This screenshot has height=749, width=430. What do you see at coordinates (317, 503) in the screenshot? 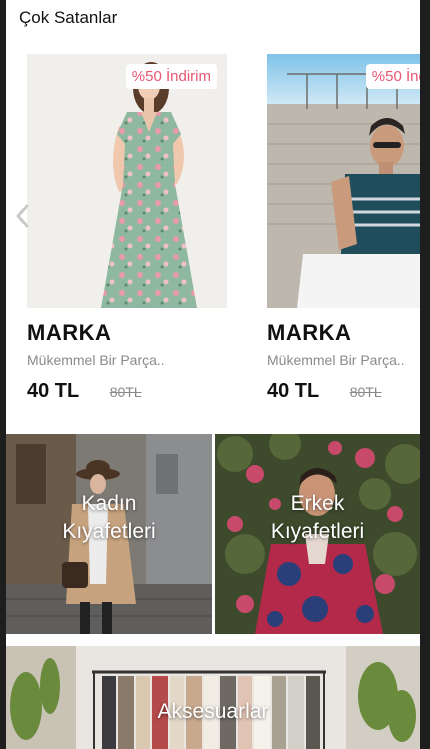
I see `category-label-line: Erkek` at bounding box center [317, 503].